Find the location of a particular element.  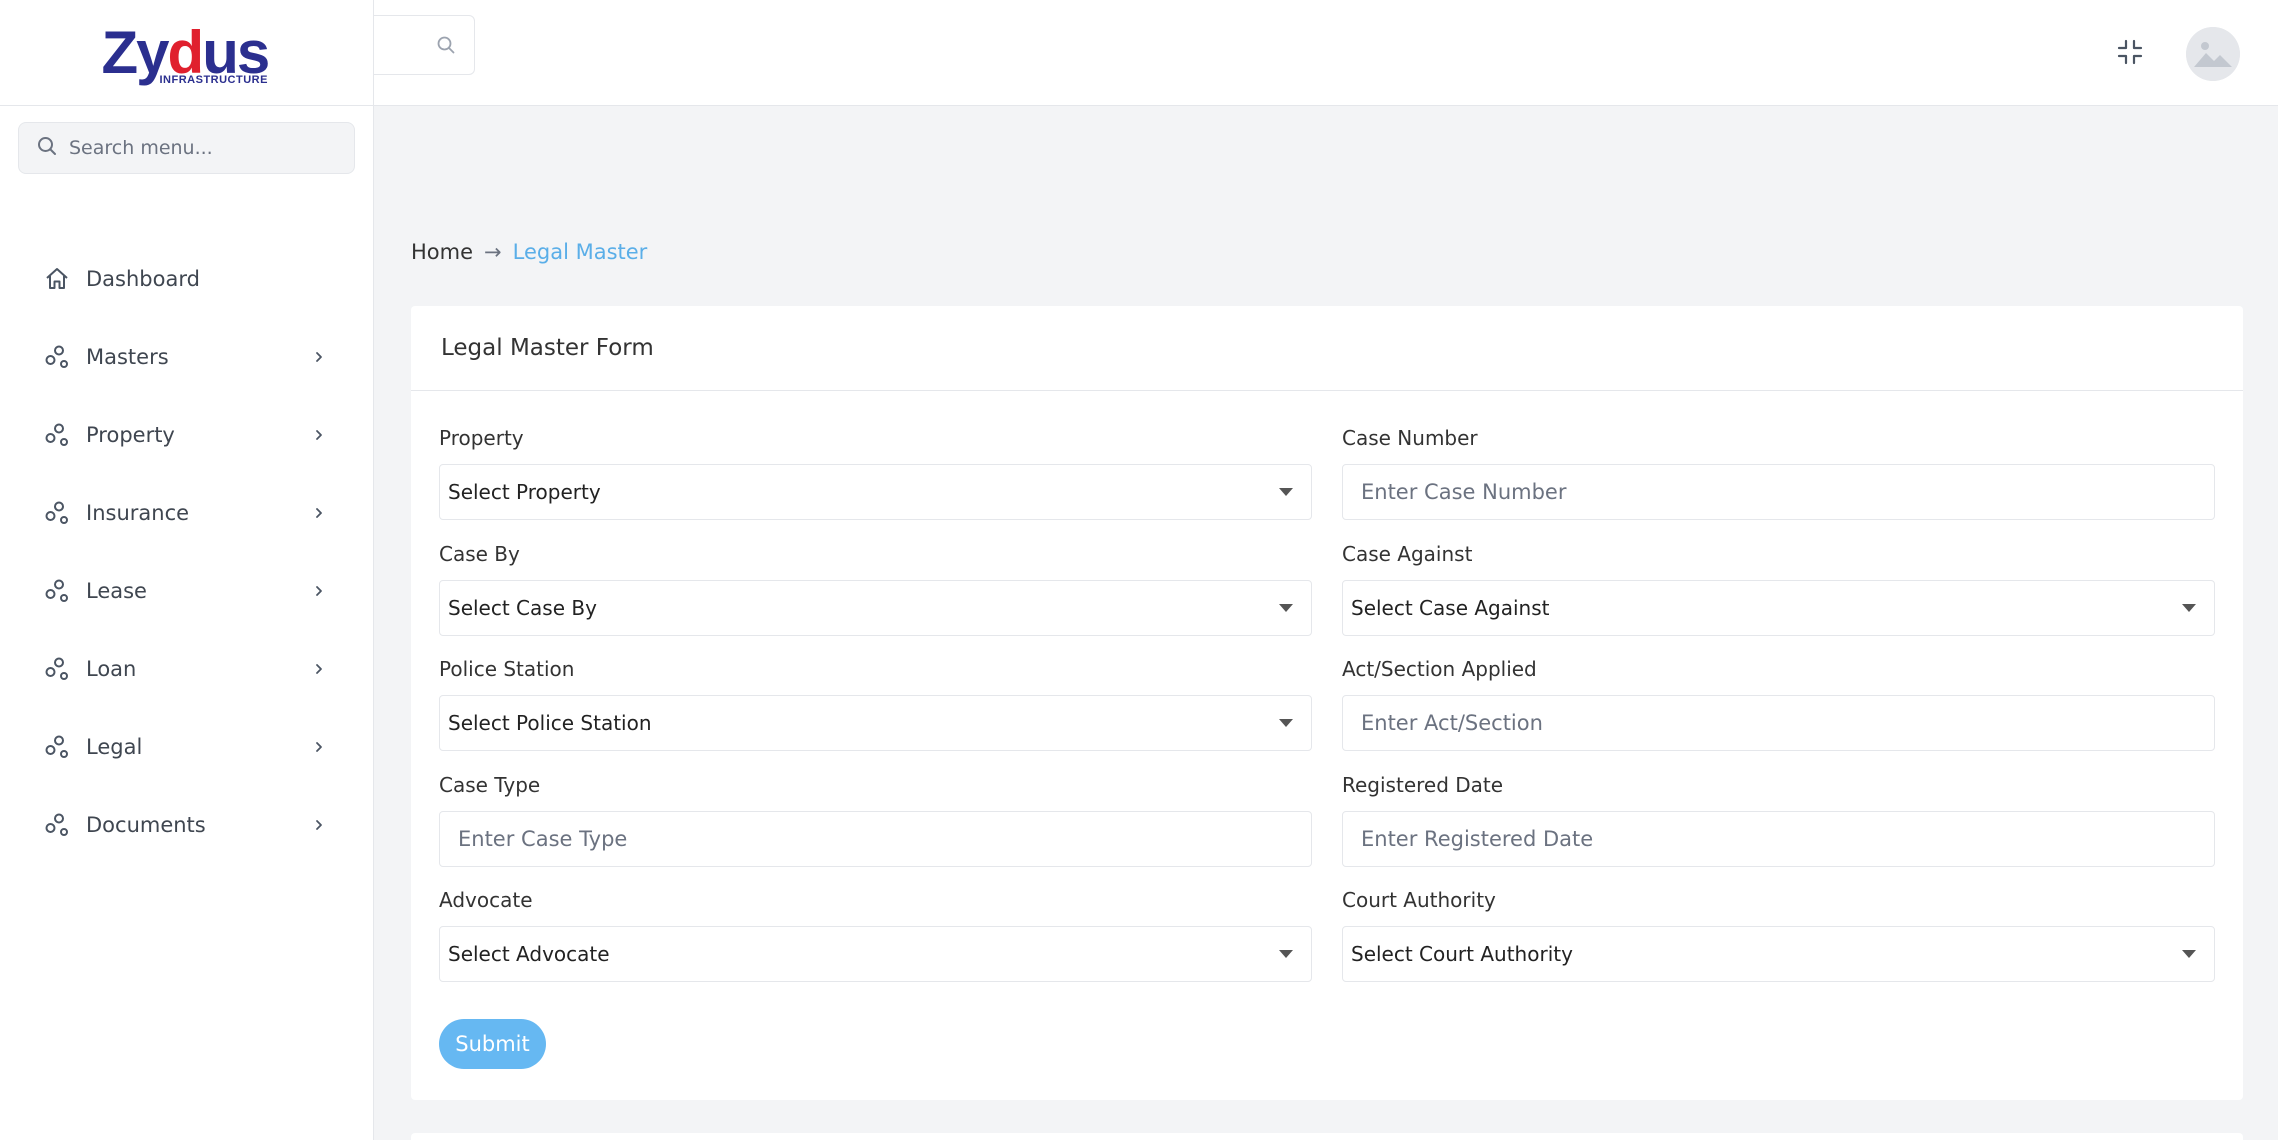

case-by-select-value: Select Case By is located at coordinates (522, 608).